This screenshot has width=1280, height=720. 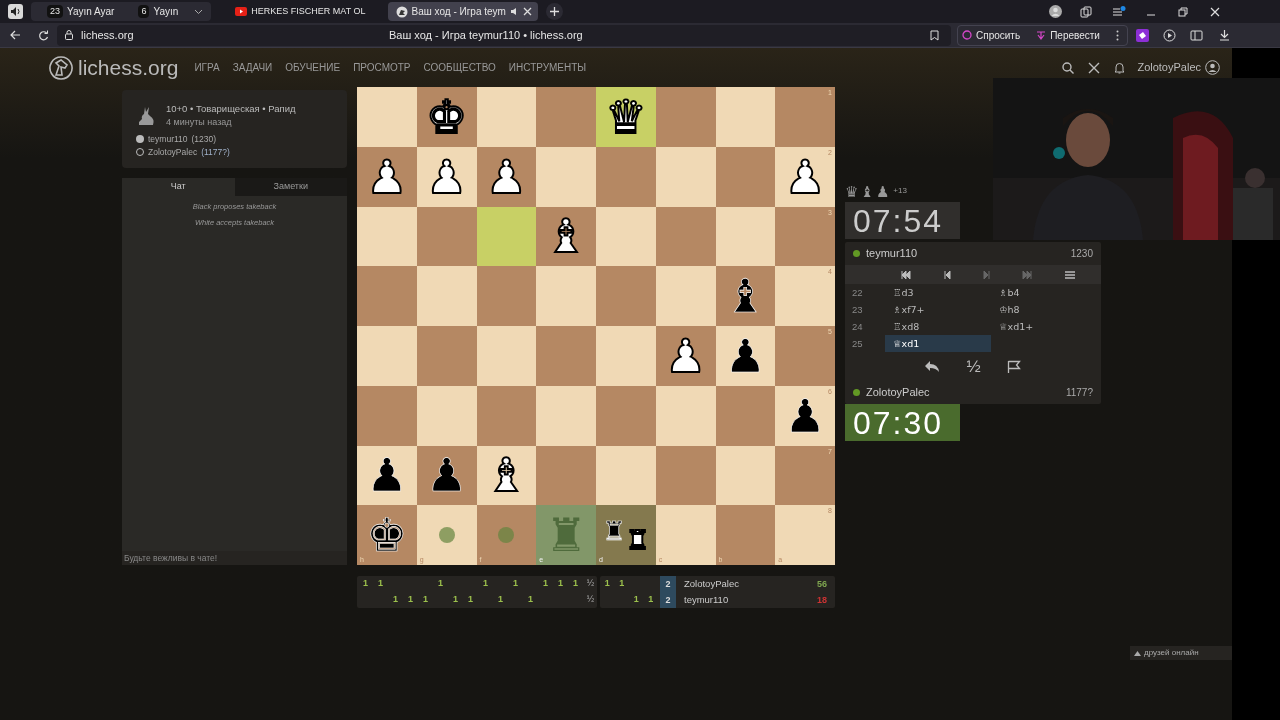 What do you see at coordinates (207, 67) in the screenshot?
I see `nav-link: ИГРА` at bounding box center [207, 67].